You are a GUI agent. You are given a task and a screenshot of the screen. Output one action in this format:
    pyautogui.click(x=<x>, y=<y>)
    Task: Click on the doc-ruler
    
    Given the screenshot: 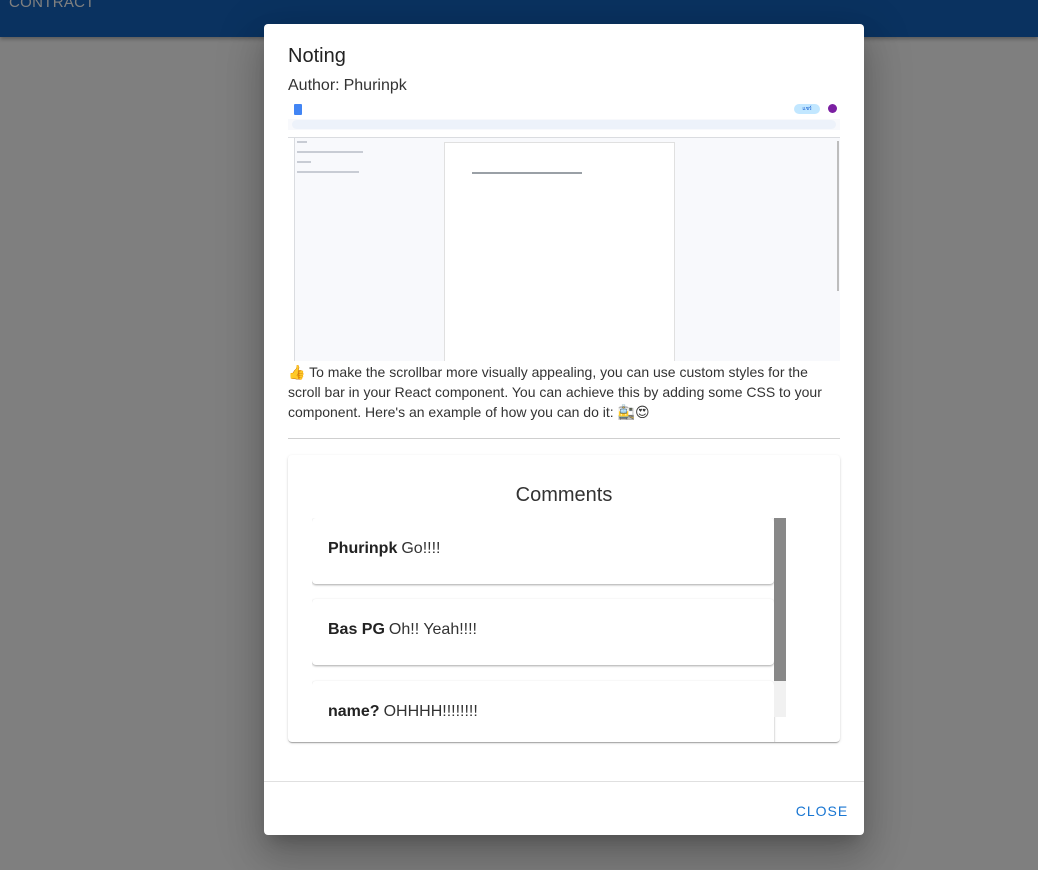 What is the action you would take?
    pyautogui.click(x=564, y=134)
    